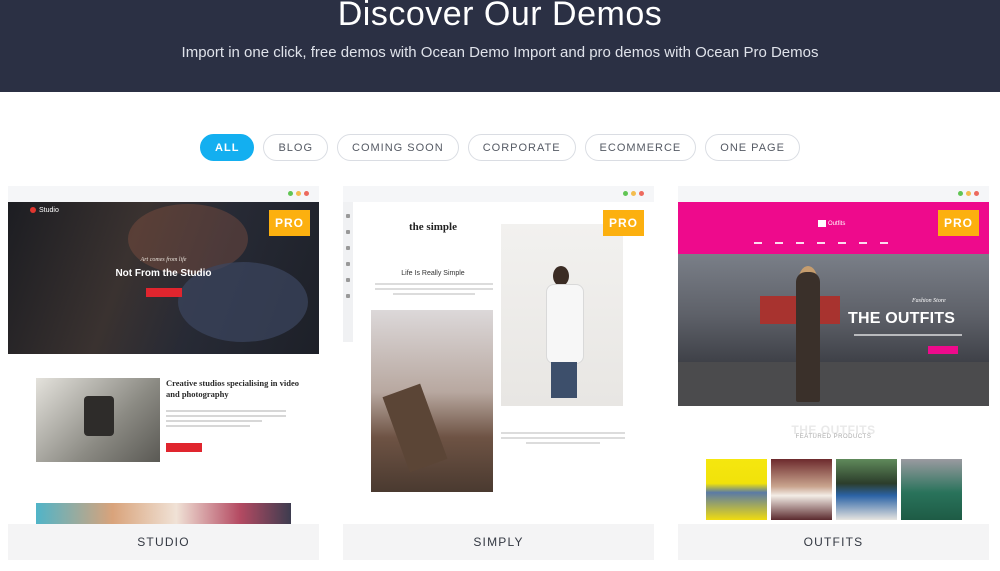 This screenshot has width=1000, height=571. Describe the element at coordinates (296, 147) in the screenshot. I see `filter-blog: BLOG` at that location.